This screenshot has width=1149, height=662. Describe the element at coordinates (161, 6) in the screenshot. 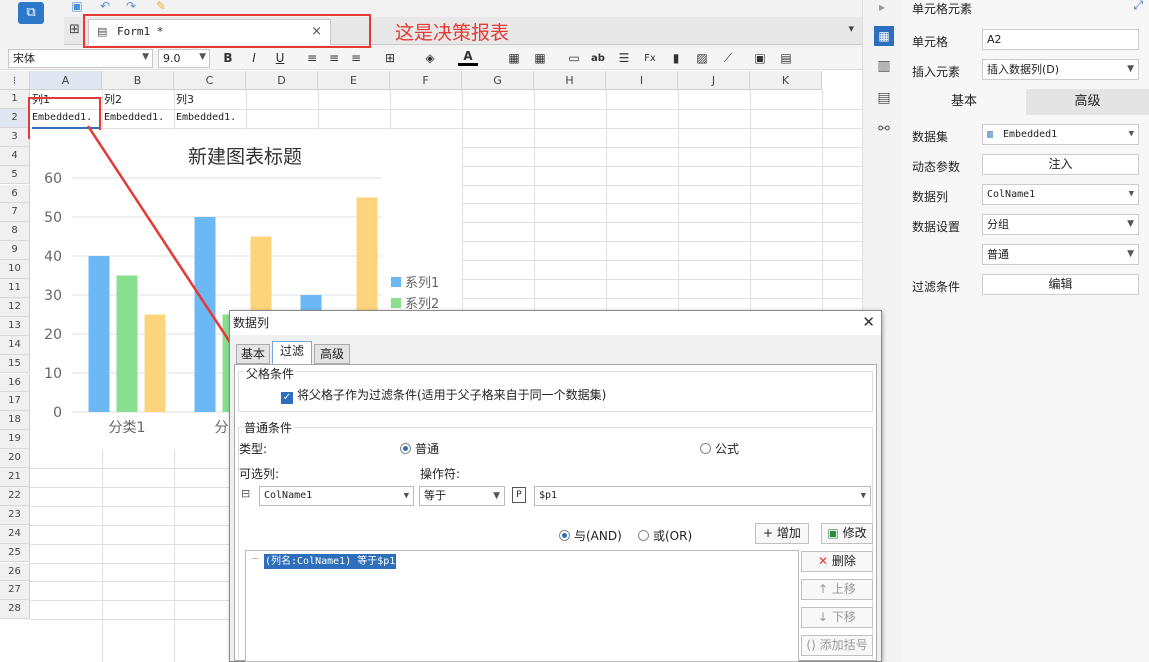

I see `brush-icon: ✎` at that location.